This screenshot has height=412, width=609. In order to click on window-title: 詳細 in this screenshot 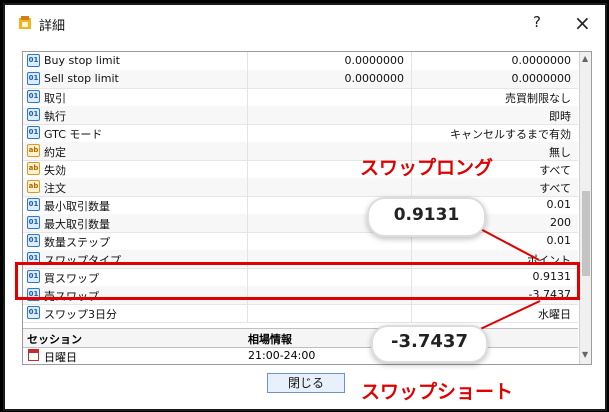, I will do `click(52, 26)`.